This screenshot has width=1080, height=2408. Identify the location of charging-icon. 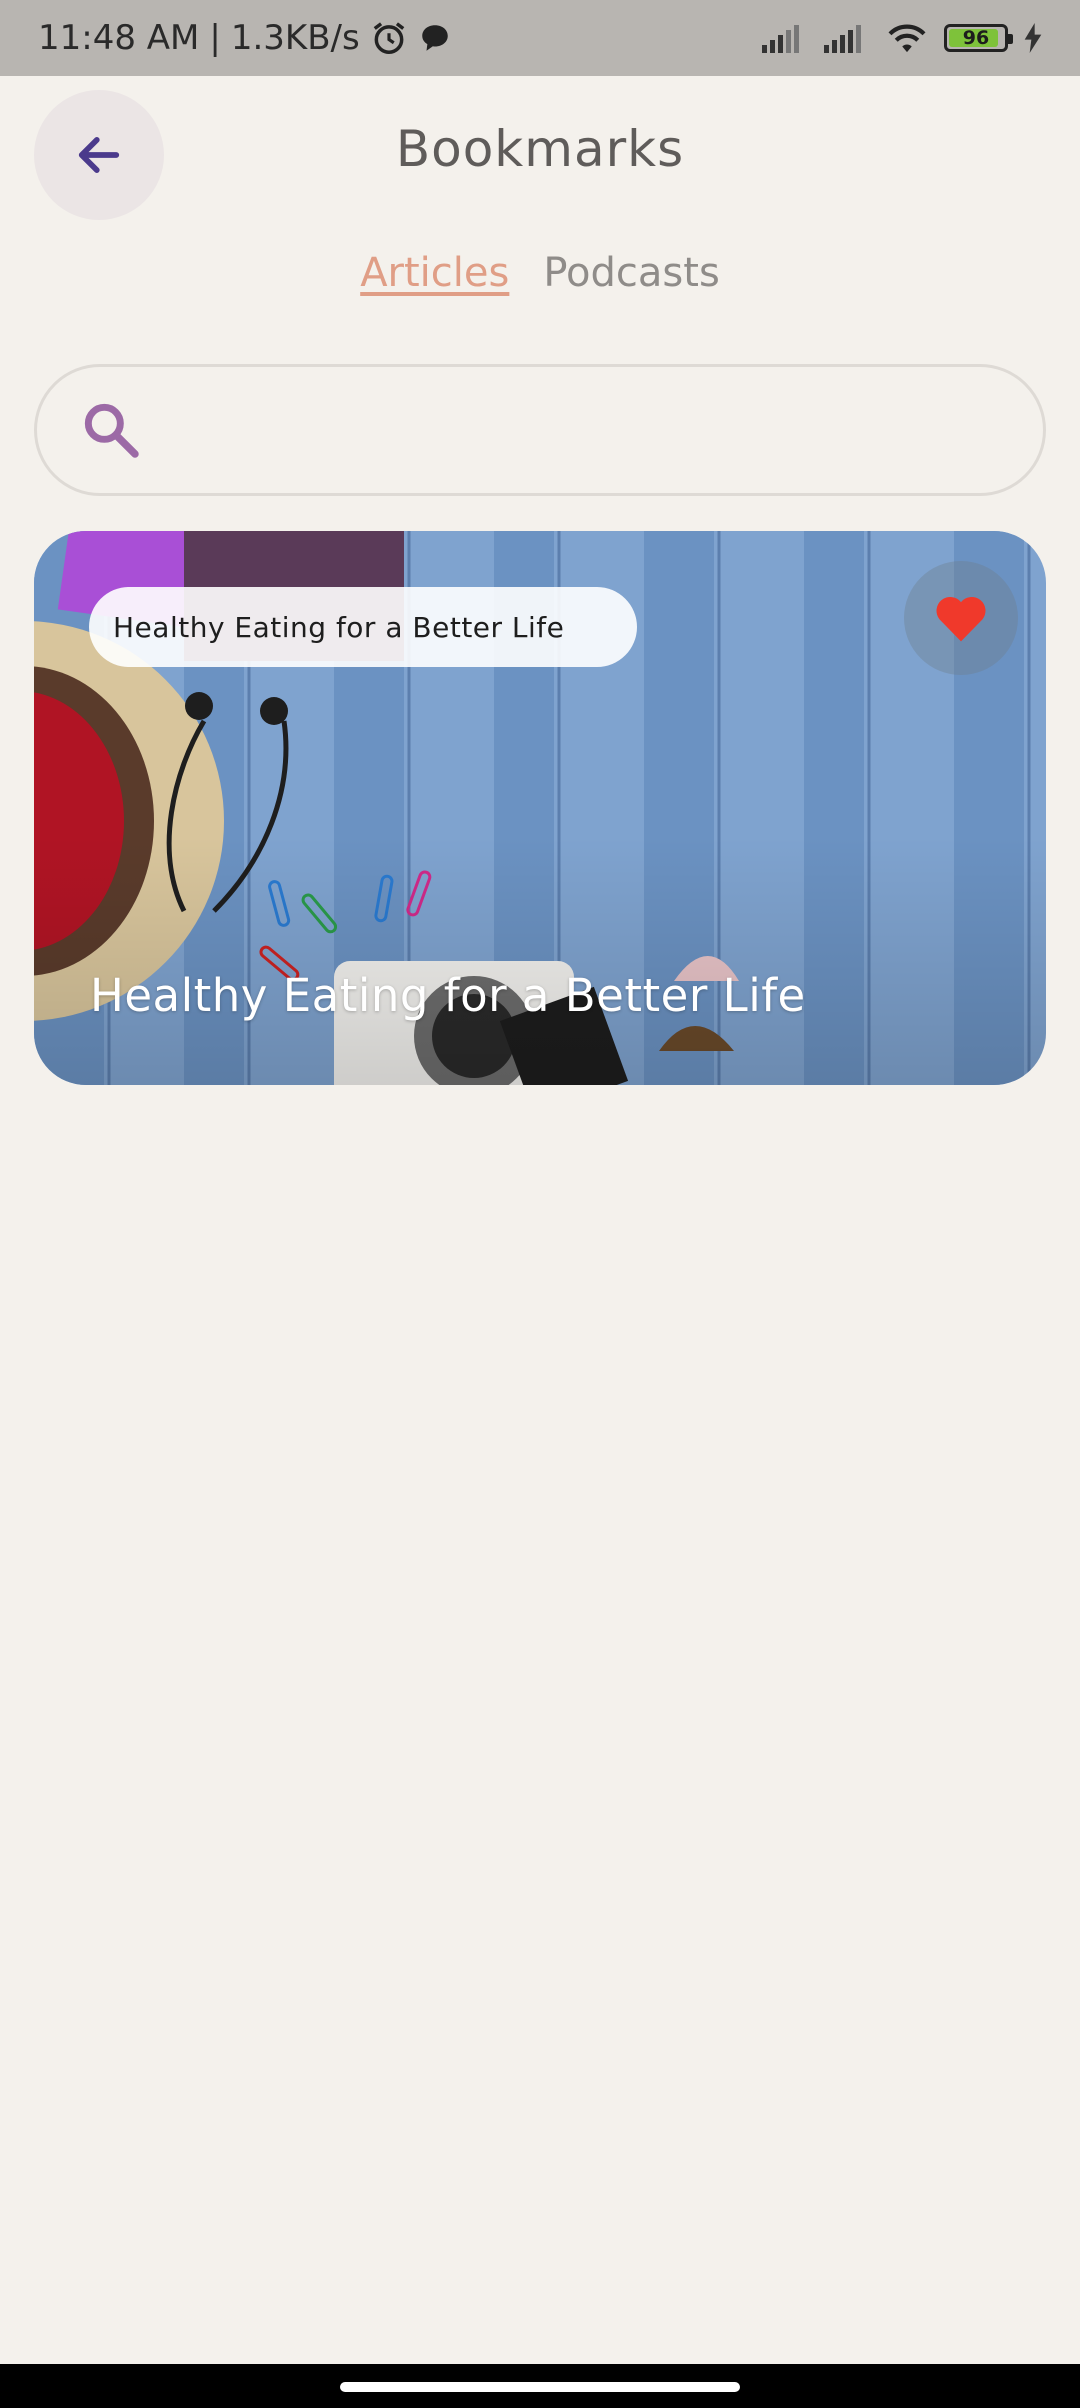
(1033, 38).